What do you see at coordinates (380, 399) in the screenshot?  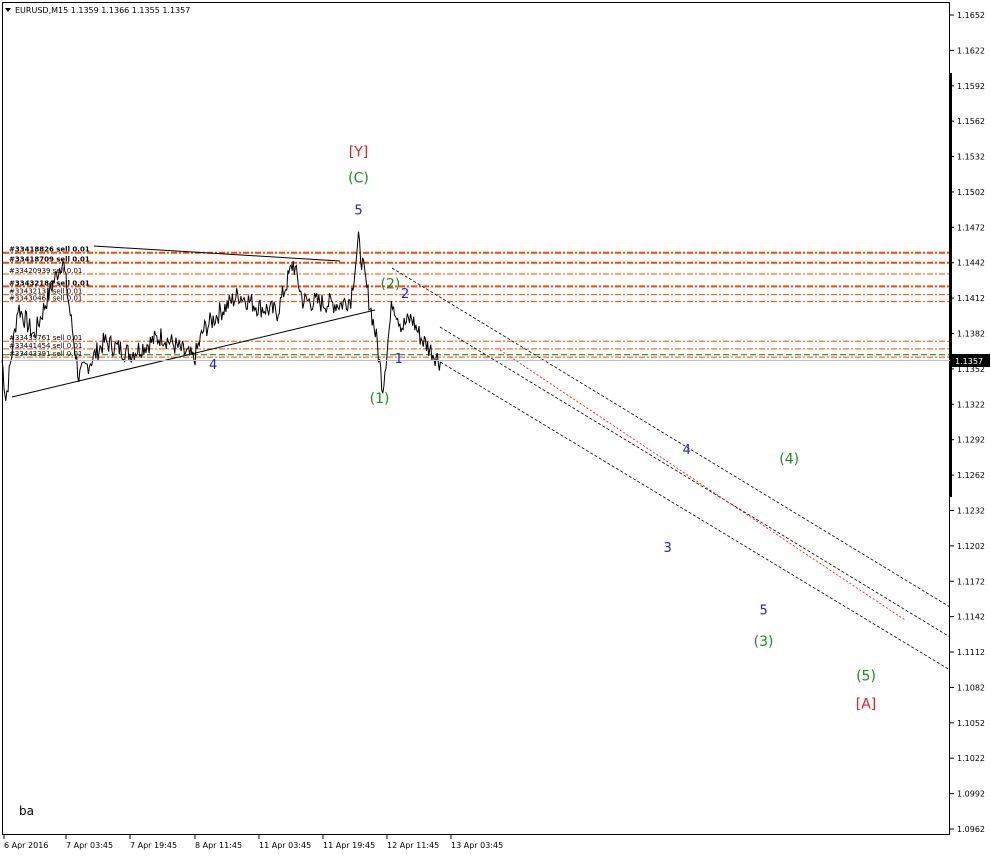 I see `wave-label: (1)` at bounding box center [380, 399].